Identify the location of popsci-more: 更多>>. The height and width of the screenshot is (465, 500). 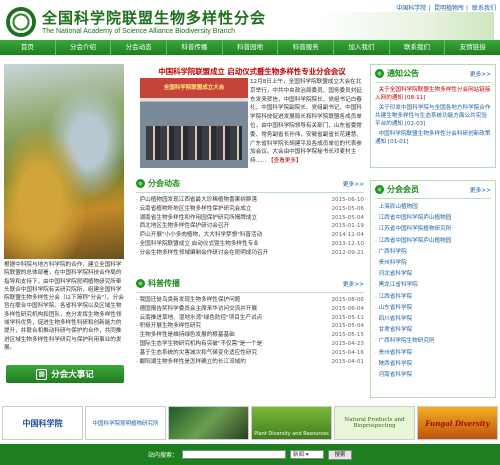
(353, 283).